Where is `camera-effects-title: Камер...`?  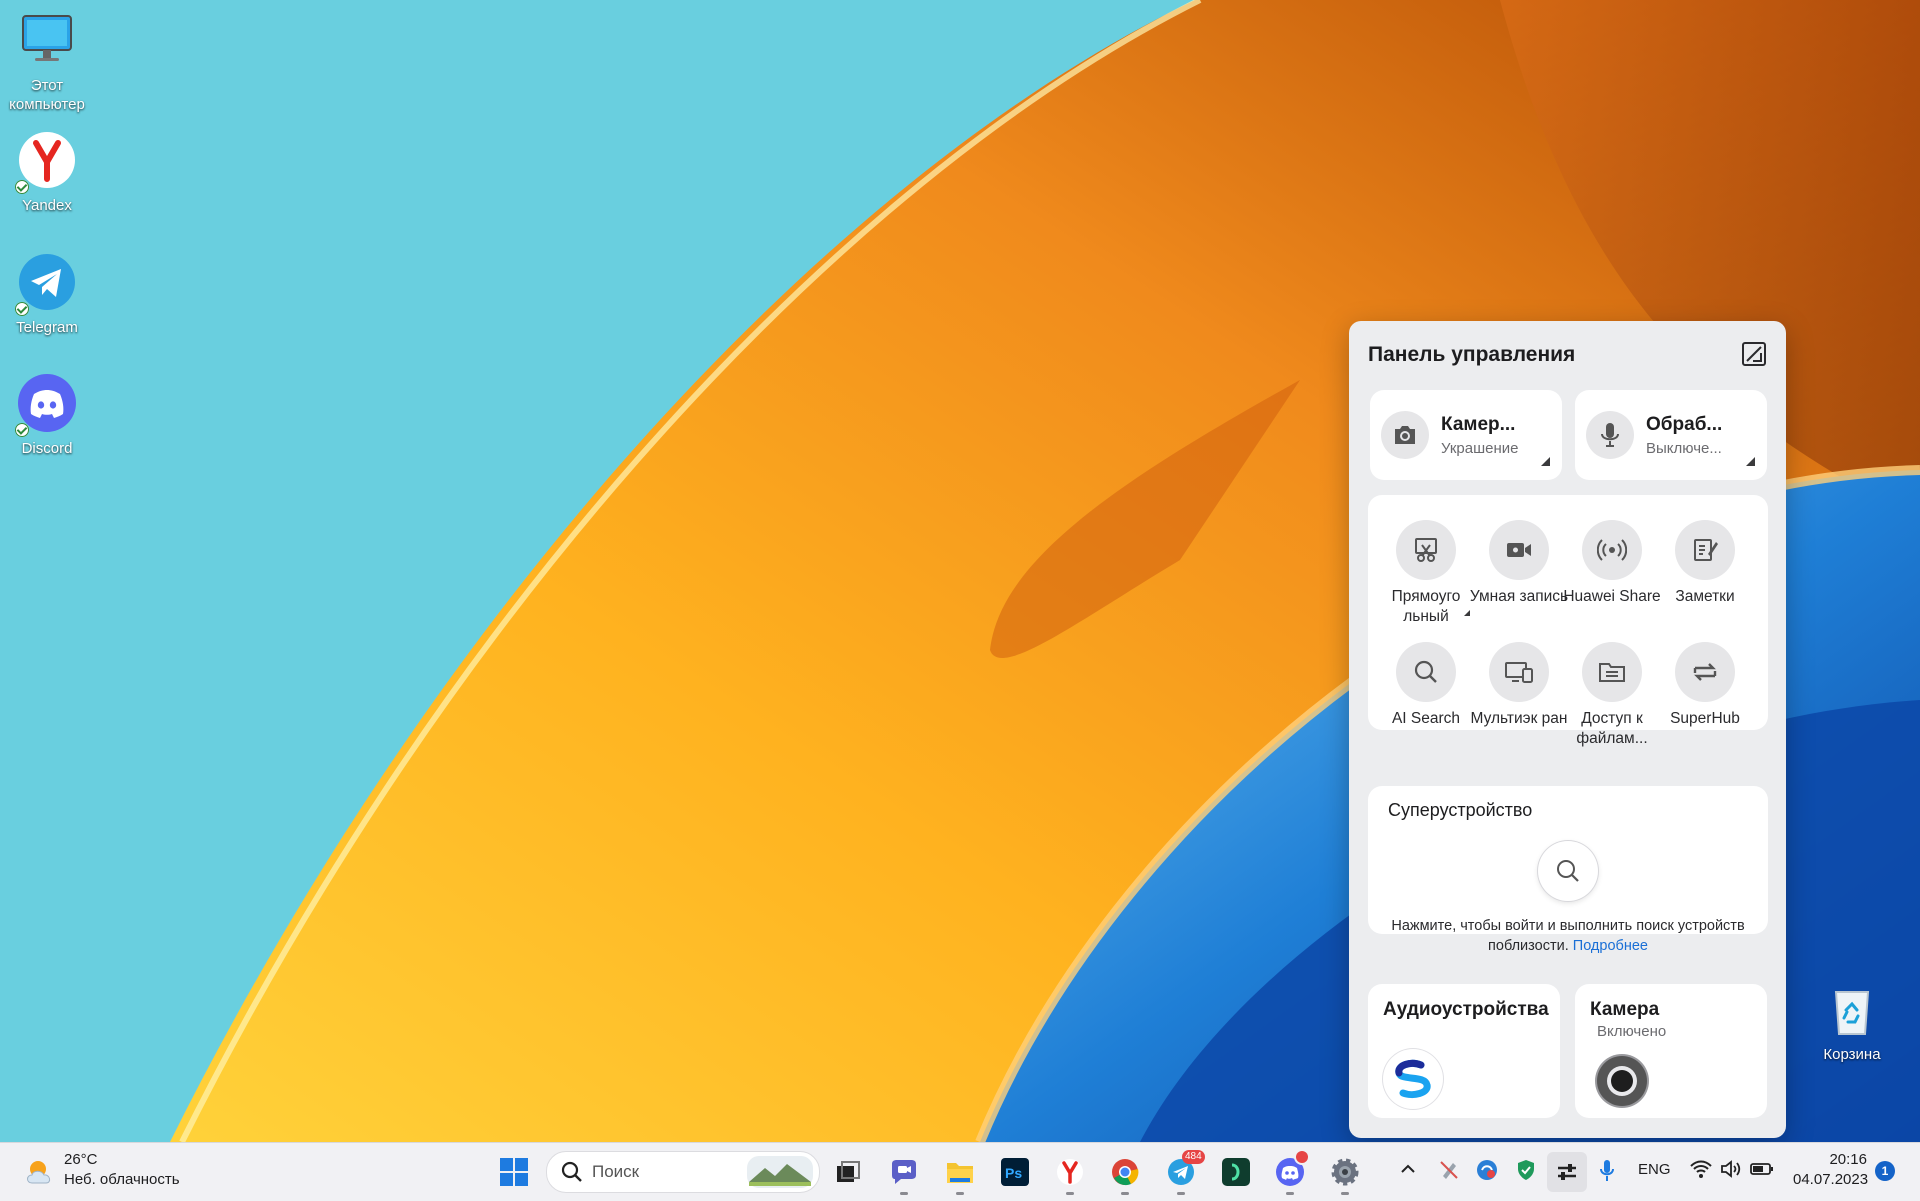
camera-effects-title: Камер... is located at coordinates (1478, 424).